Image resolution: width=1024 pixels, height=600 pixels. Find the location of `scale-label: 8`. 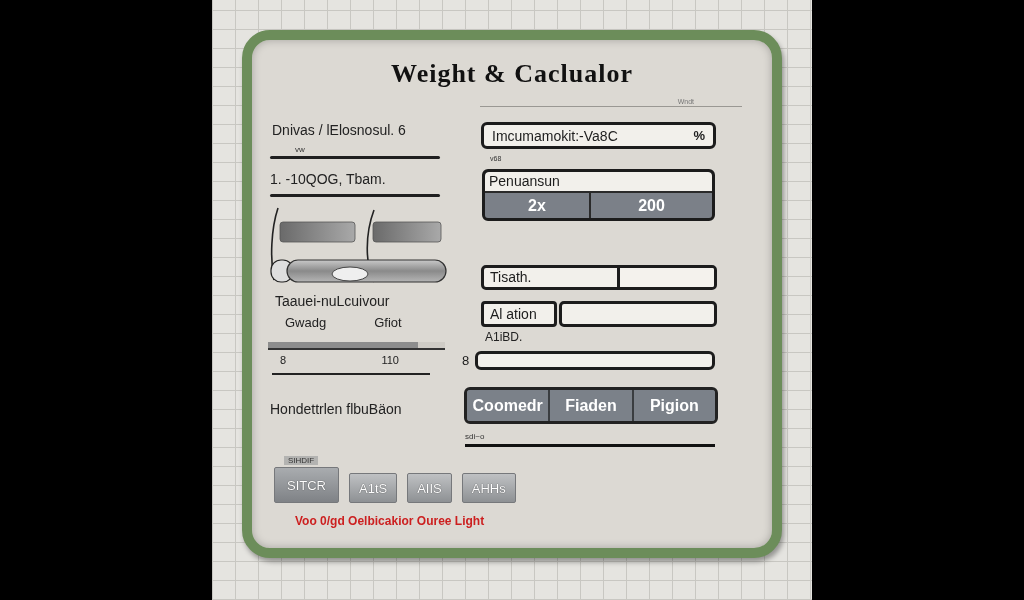

scale-label: 8 is located at coordinates (283, 360).